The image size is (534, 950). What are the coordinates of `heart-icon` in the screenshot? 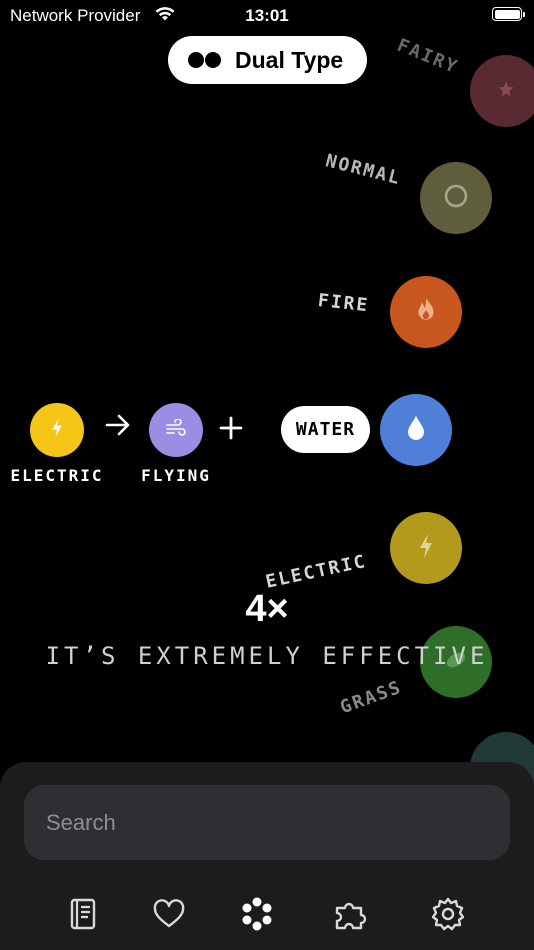 It's located at (169, 916).